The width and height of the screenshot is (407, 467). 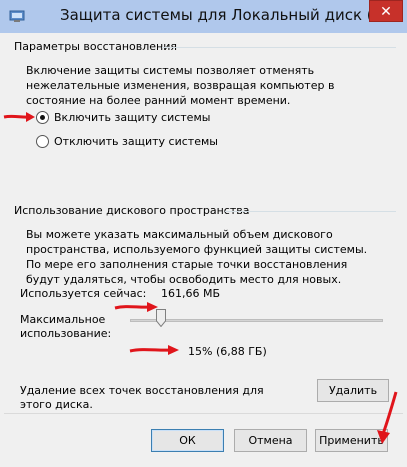 I want to click on cancel-button: Отмена, so click(x=270, y=440).